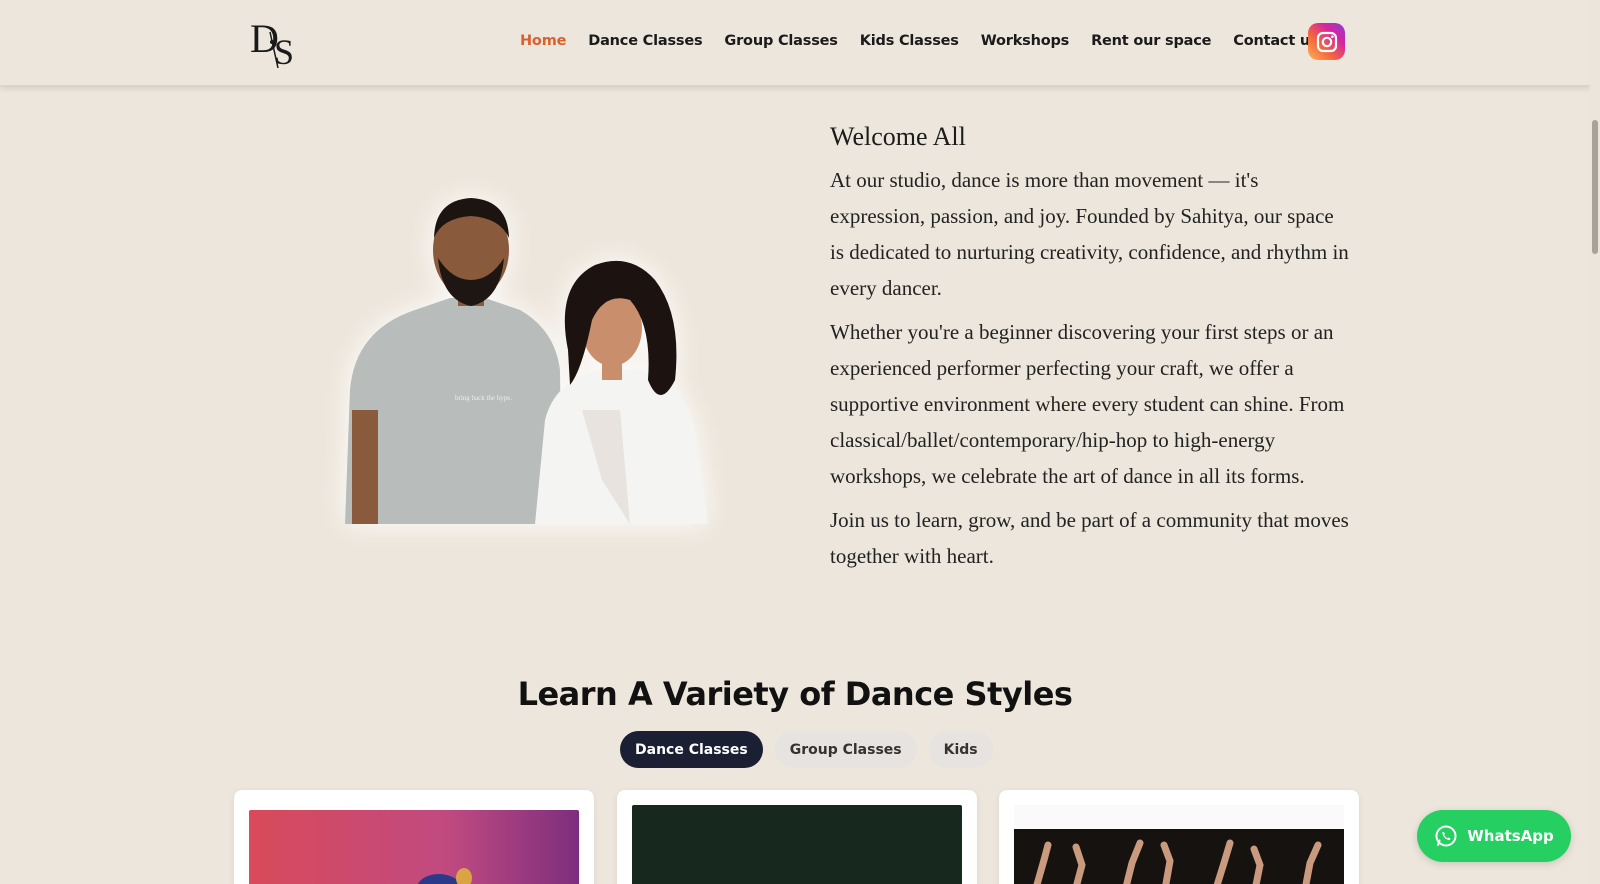  What do you see at coordinates (845, 749) in the screenshot?
I see `tab-group-classes: Group Classes` at bounding box center [845, 749].